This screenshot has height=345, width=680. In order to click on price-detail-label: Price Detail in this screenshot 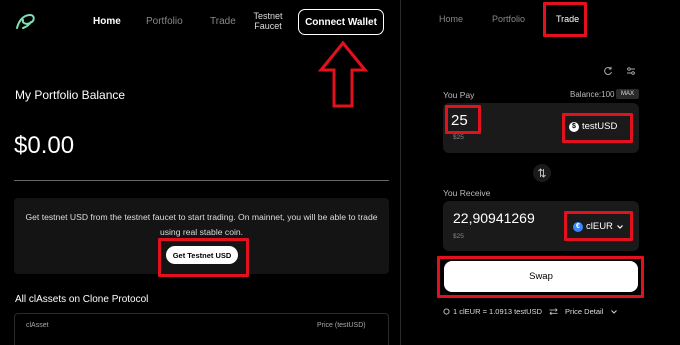, I will do `click(584, 311)`.